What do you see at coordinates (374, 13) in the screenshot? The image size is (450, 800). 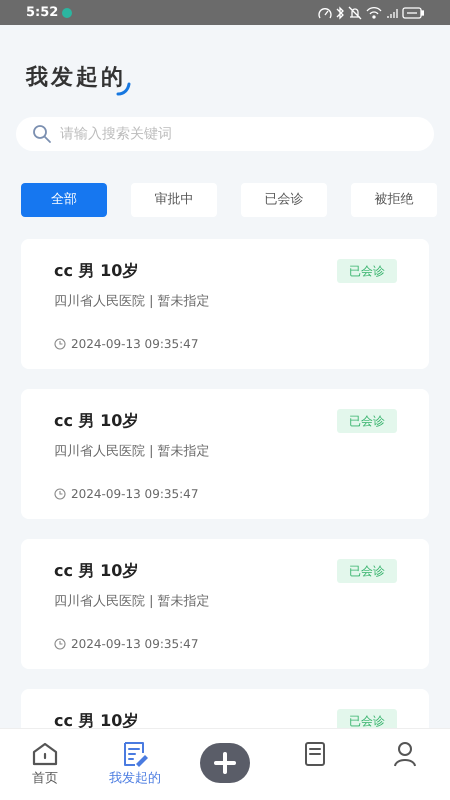 I see `wifi-icon` at bounding box center [374, 13].